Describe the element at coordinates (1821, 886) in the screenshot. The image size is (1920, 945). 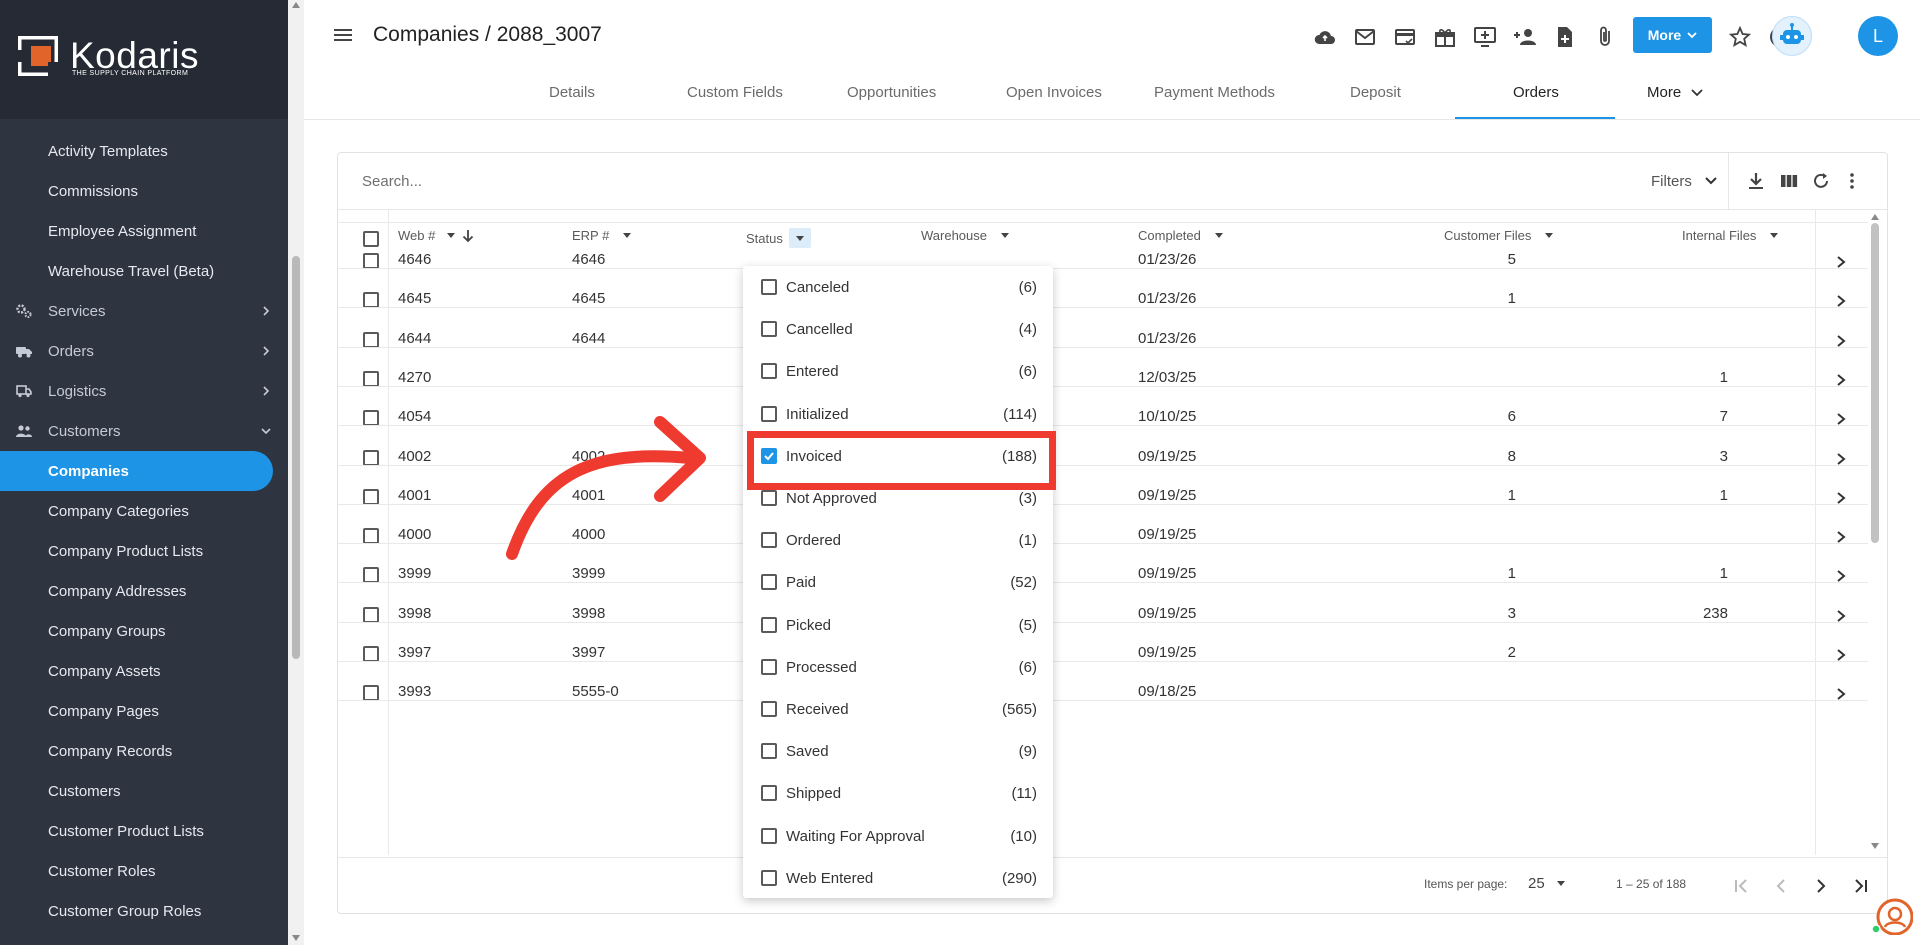
I see `next-page-icon` at that location.